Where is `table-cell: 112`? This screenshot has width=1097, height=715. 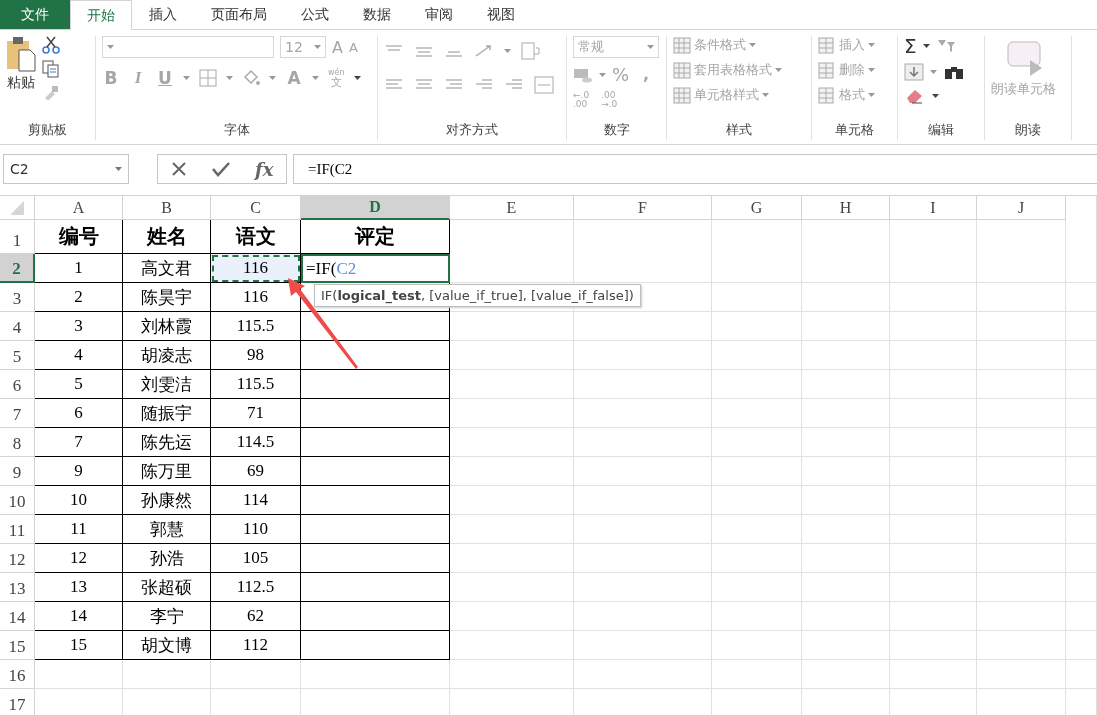
table-cell: 112 is located at coordinates (256, 645).